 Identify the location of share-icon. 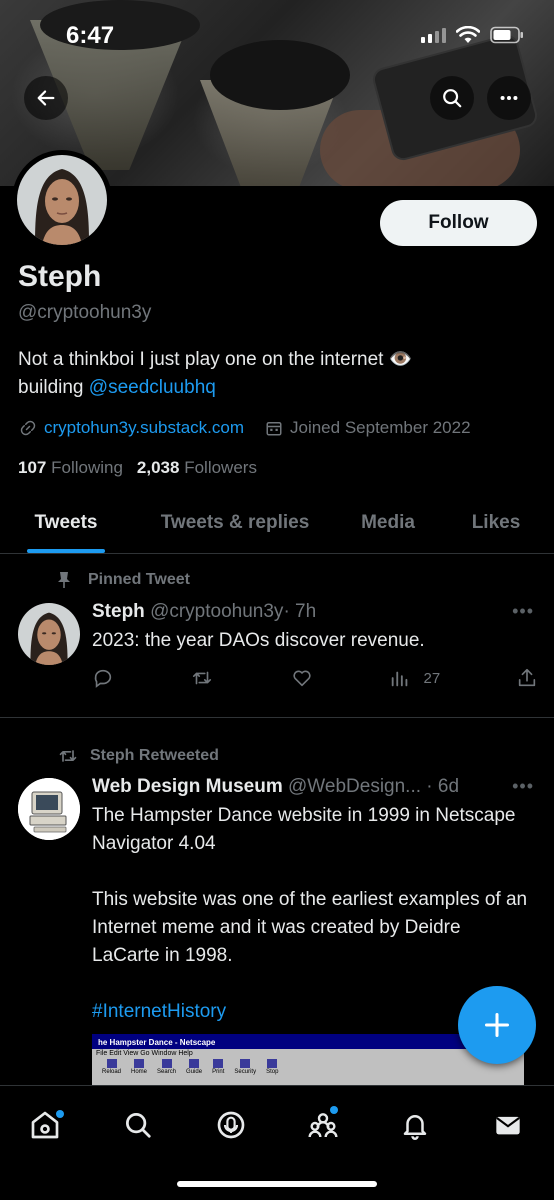
(527, 677).